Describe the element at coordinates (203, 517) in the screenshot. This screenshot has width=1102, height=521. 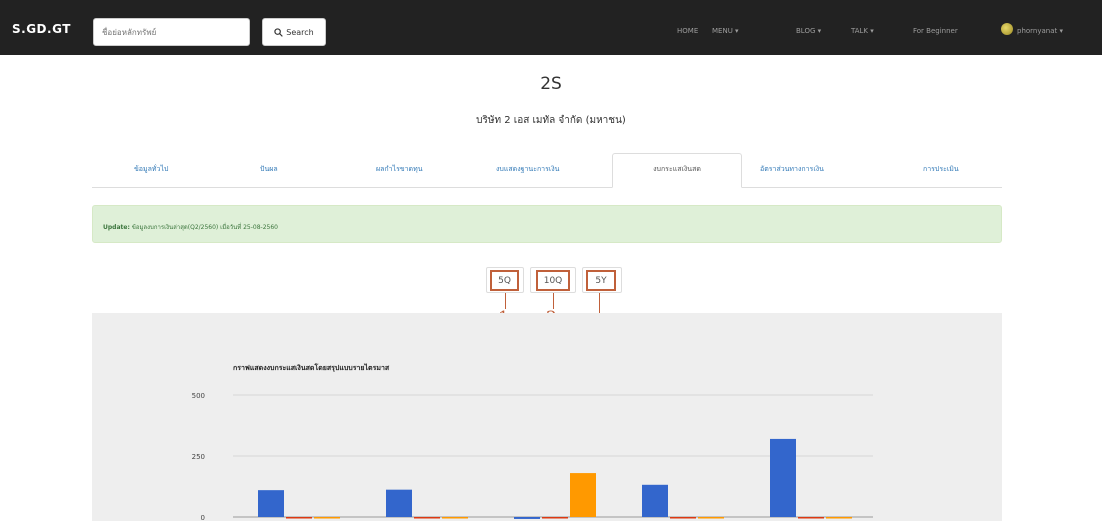
I see `y-tick-label: 0` at that location.